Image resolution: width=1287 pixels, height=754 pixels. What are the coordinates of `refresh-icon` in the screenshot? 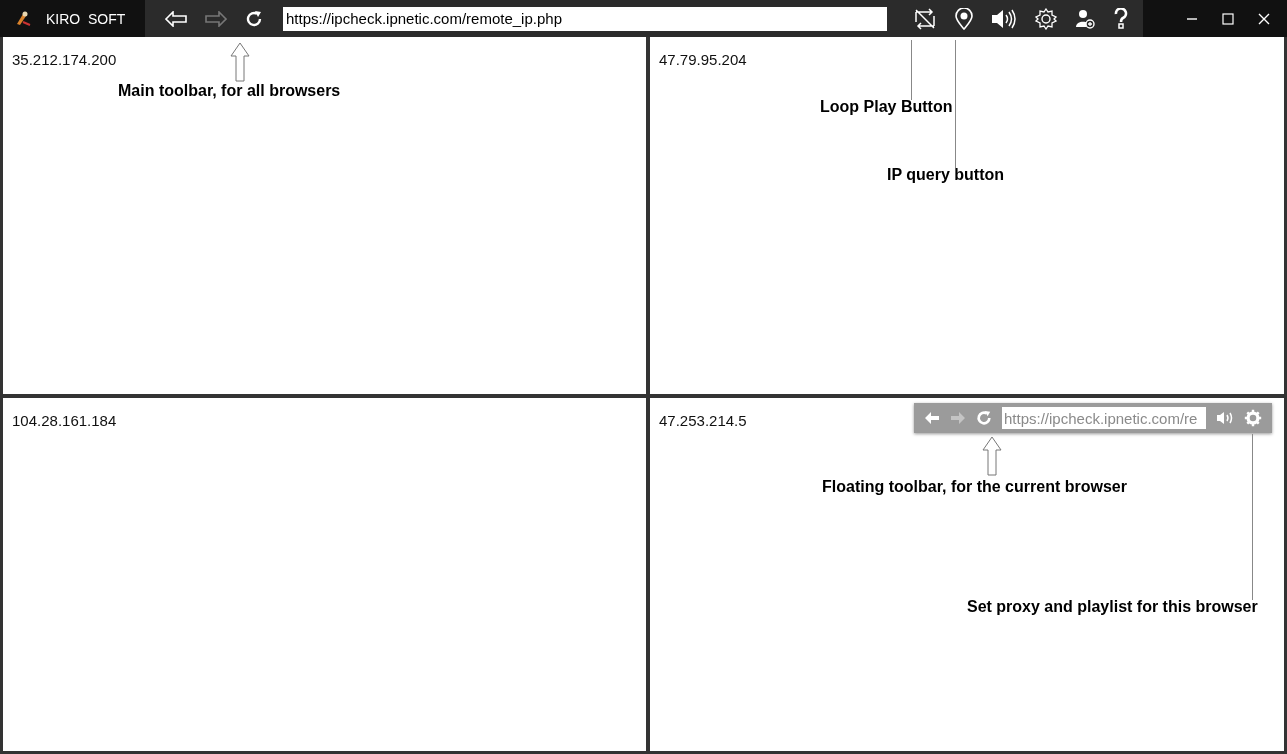 It's located at (254, 18).